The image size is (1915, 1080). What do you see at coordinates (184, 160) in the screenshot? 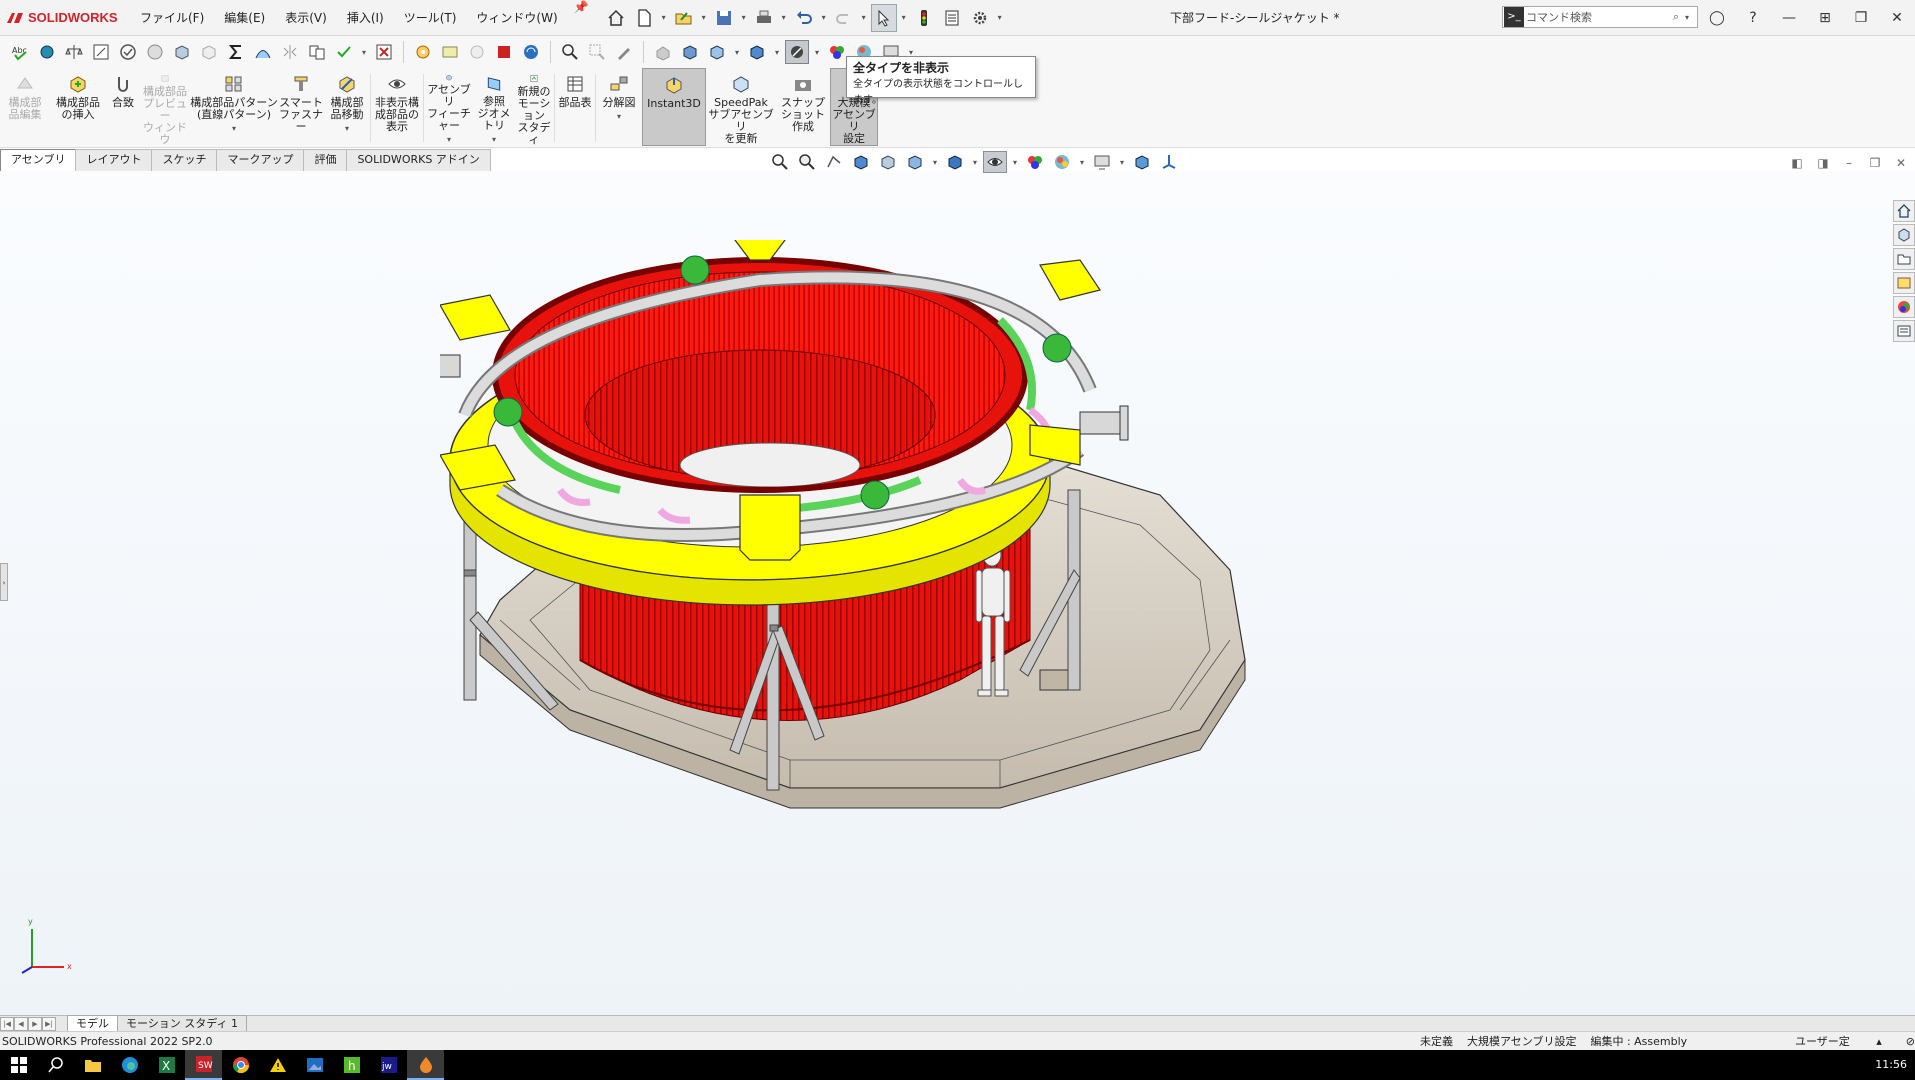
I see `tab-sketch: スケッチ` at bounding box center [184, 160].